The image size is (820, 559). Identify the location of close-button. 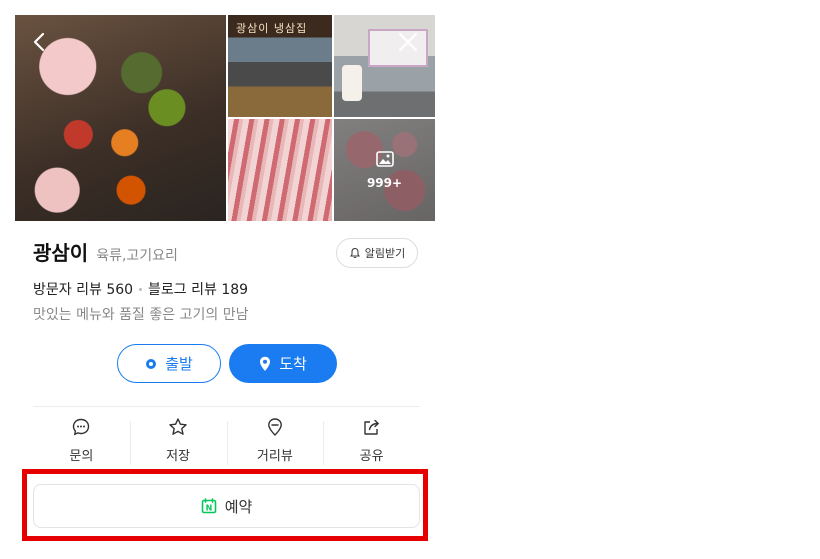
(408, 42).